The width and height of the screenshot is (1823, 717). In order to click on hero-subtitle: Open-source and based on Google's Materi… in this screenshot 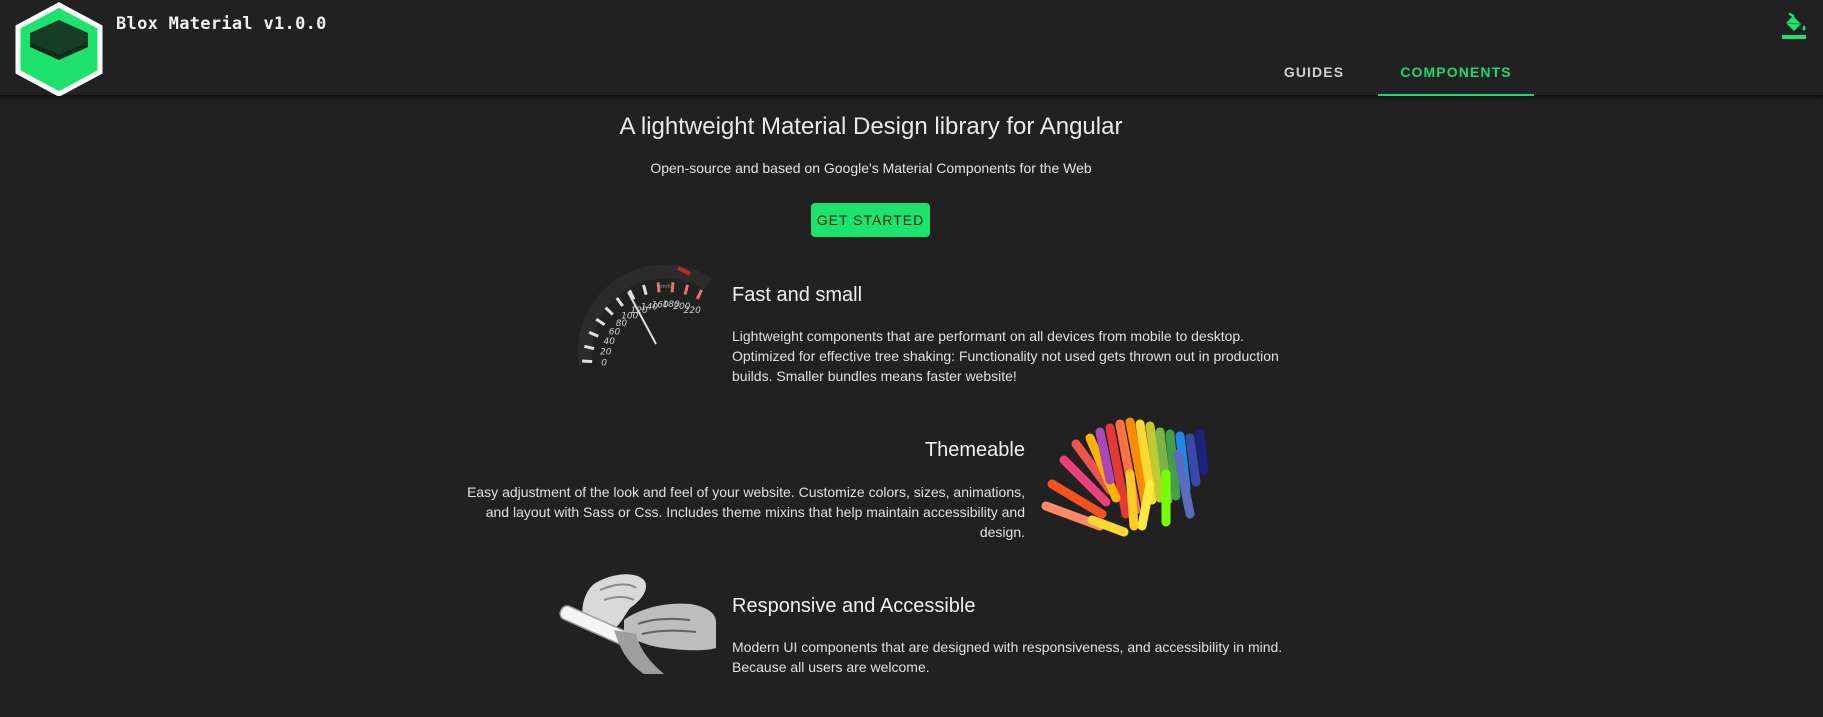, I will do `click(871, 168)`.